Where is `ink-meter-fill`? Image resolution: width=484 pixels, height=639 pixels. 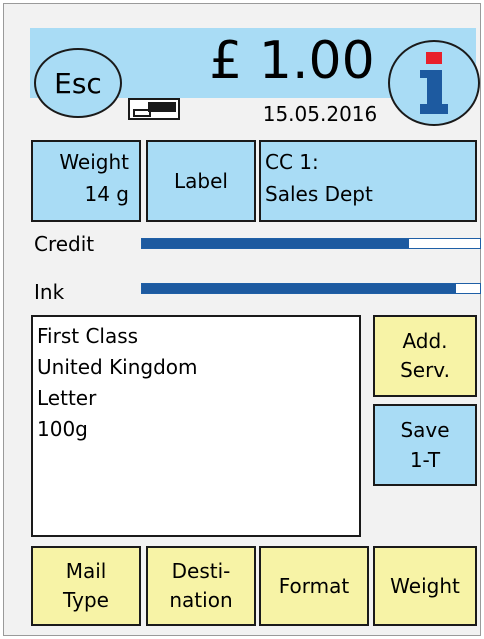
ink-meter-fill is located at coordinates (299, 288).